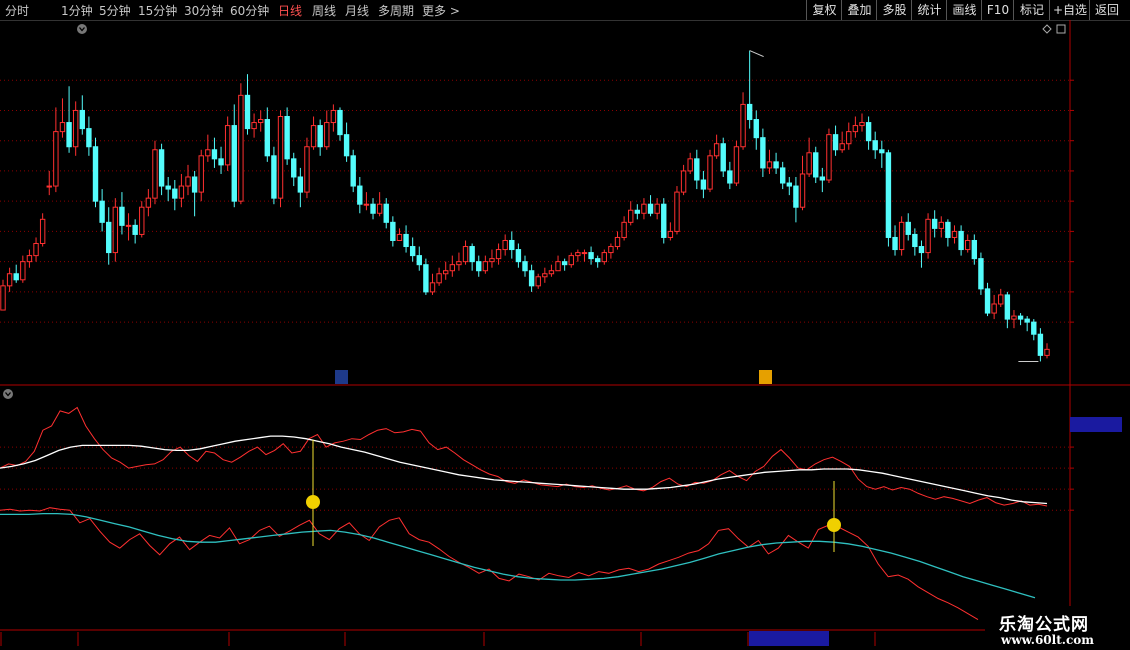 This screenshot has height=650, width=1130. I want to click on indicator-dropdown-icon, so click(8, 394).